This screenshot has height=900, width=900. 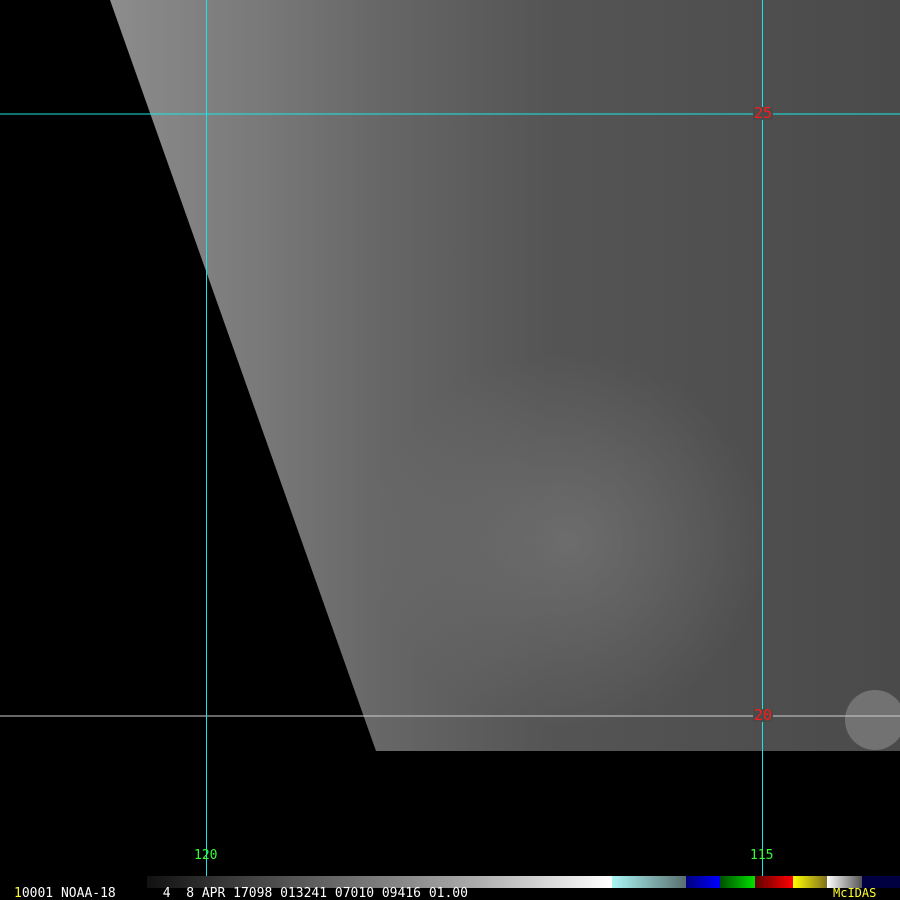 I want to click on latitude-label-20: 20, so click(x=763, y=715).